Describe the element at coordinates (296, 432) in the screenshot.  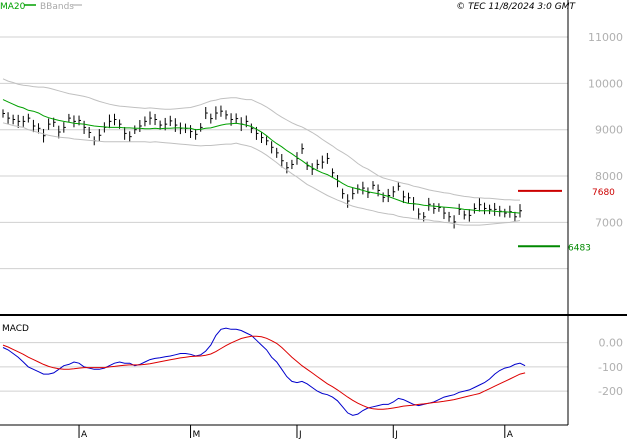
I see `x-axis: AMJJA` at that location.